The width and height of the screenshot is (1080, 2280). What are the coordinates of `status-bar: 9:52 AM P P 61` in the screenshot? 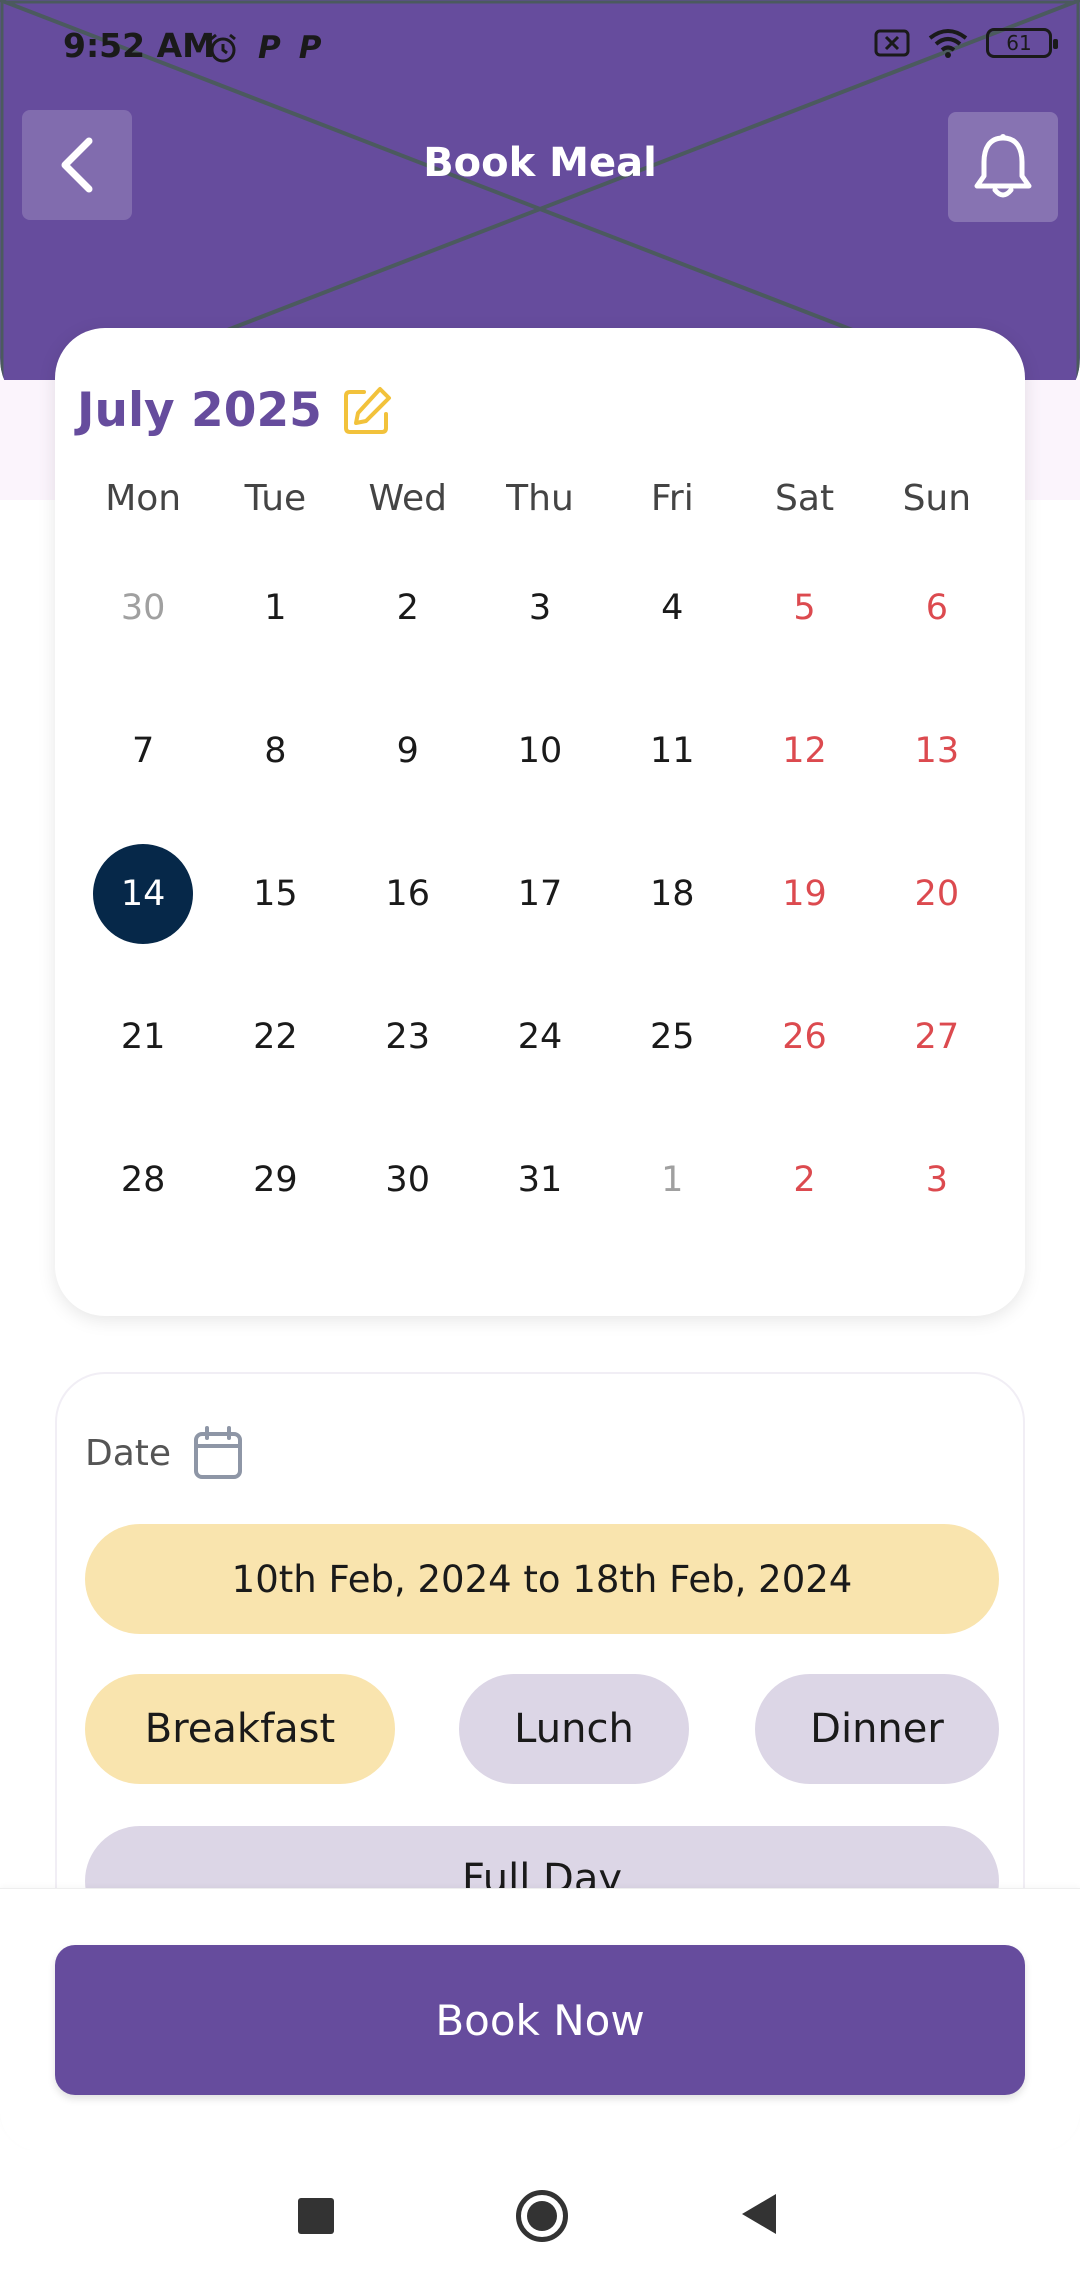 It's located at (540, 48).